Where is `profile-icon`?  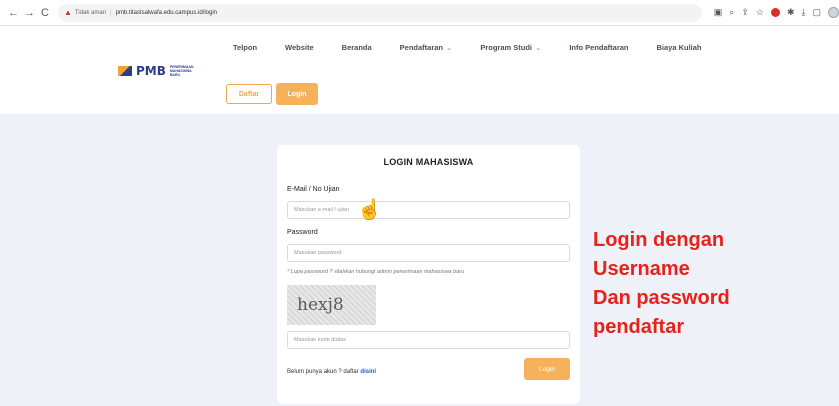 profile-icon is located at coordinates (833, 12).